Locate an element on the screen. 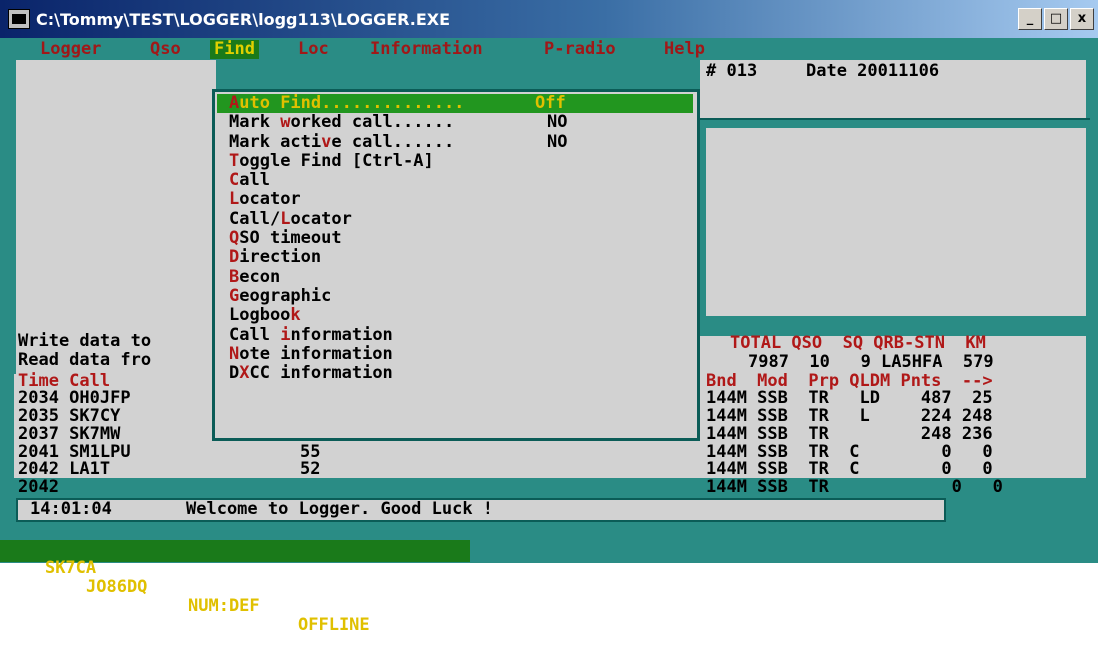 The image size is (1098, 654). qso-row-reports: 52 is located at coordinates (310, 469).